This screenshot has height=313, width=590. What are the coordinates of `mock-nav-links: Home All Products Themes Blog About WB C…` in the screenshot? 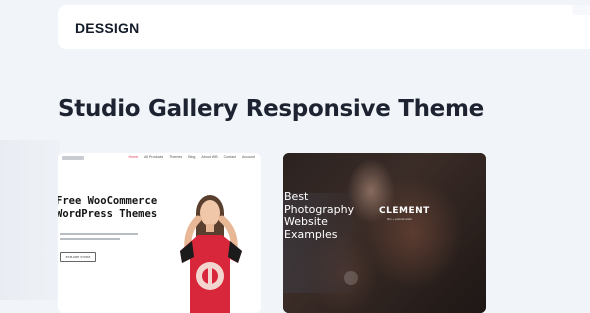 It's located at (191, 157).